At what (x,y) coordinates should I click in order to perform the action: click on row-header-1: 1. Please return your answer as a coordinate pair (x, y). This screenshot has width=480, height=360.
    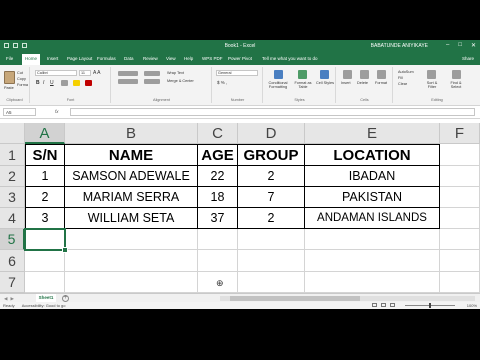
    Looking at the image, I should click on (12, 155).